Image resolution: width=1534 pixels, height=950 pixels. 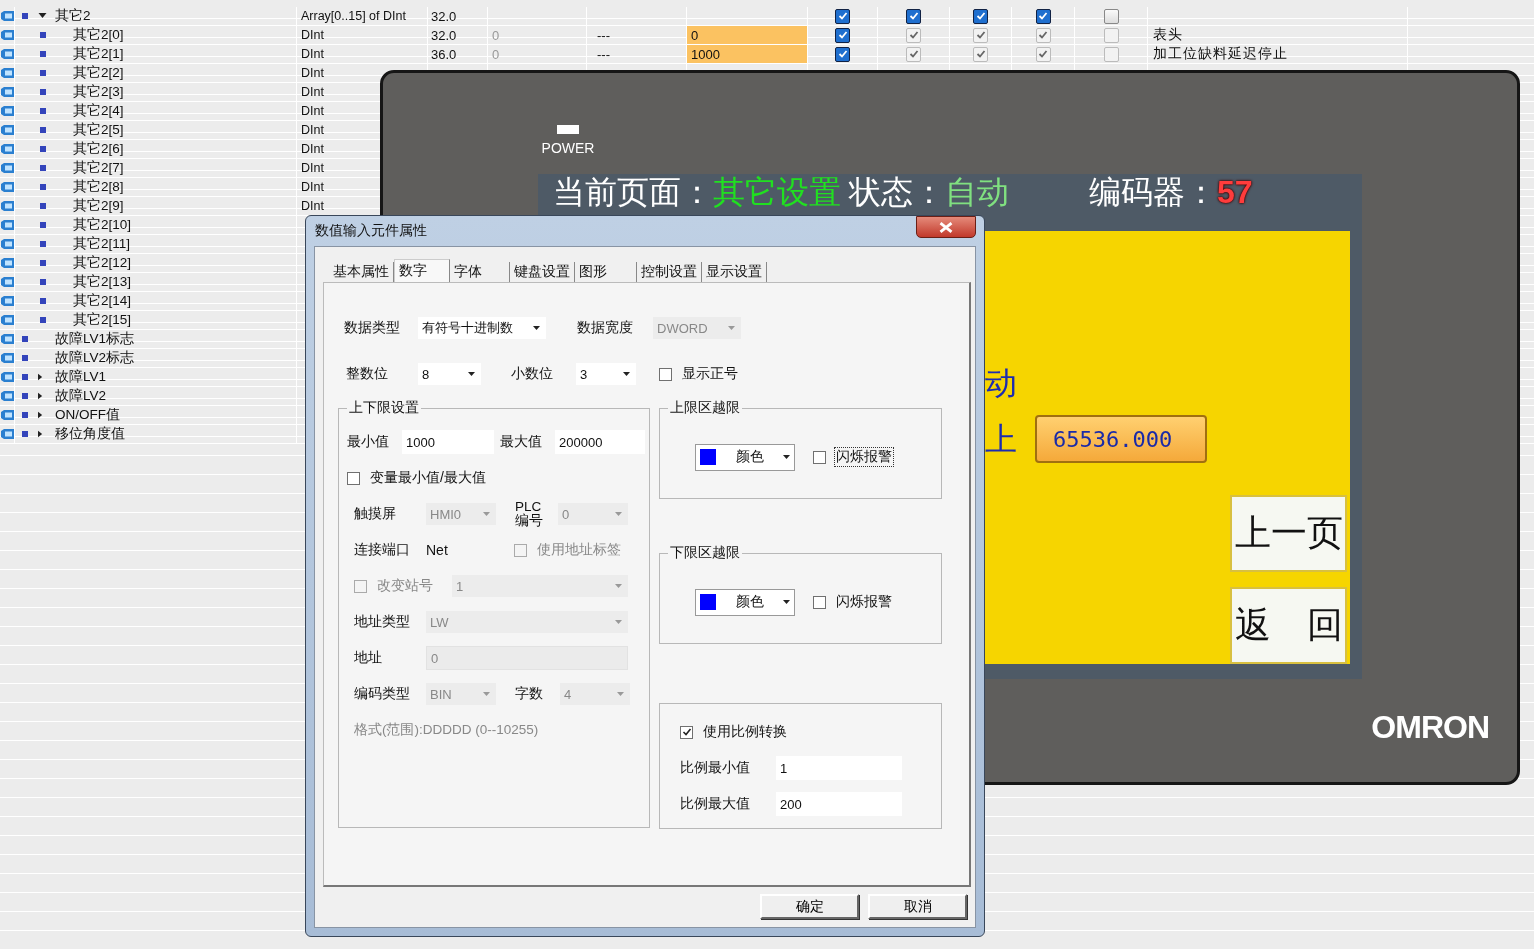 What do you see at coordinates (446, 730) in the screenshot?
I see `format-note: 格式(范围):DDDDD (0--10255)` at bounding box center [446, 730].